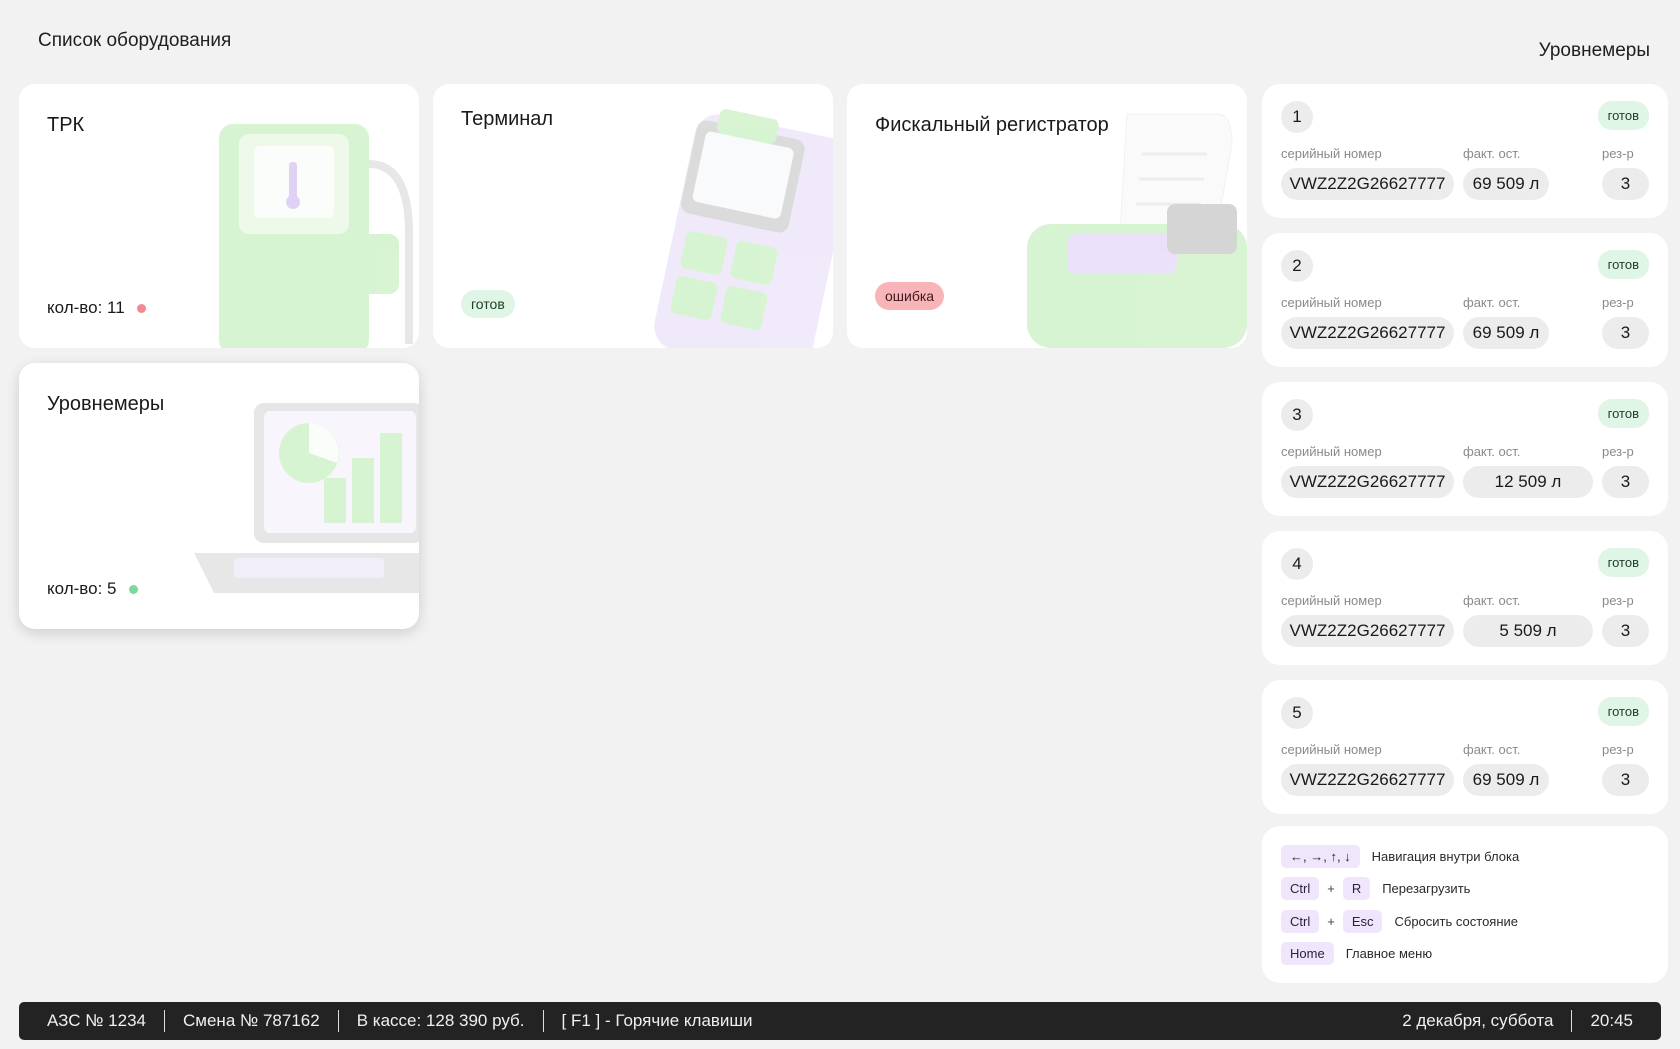  Describe the element at coordinates (1047, 216) in the screenshot. I see `equipment-card-fiscal-registrar: Фискальный регистратор ошибка` at that location.